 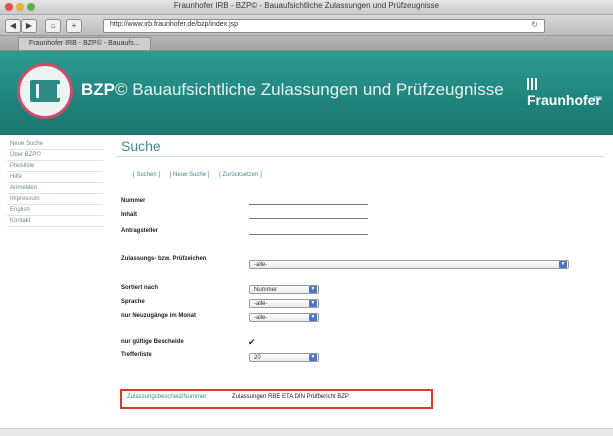 I want to click on bzp-logo-icon, so click(x=45, y=91).